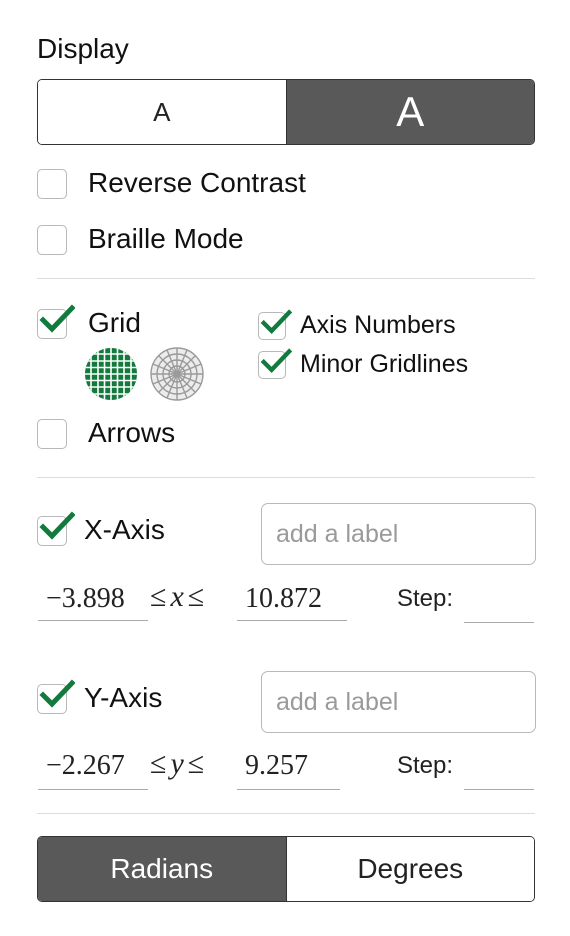 The image size is (570, 936). Describe the element at coordinates (409, 869) in the screenshot. I see `degrees-button: Degrees` at that location.